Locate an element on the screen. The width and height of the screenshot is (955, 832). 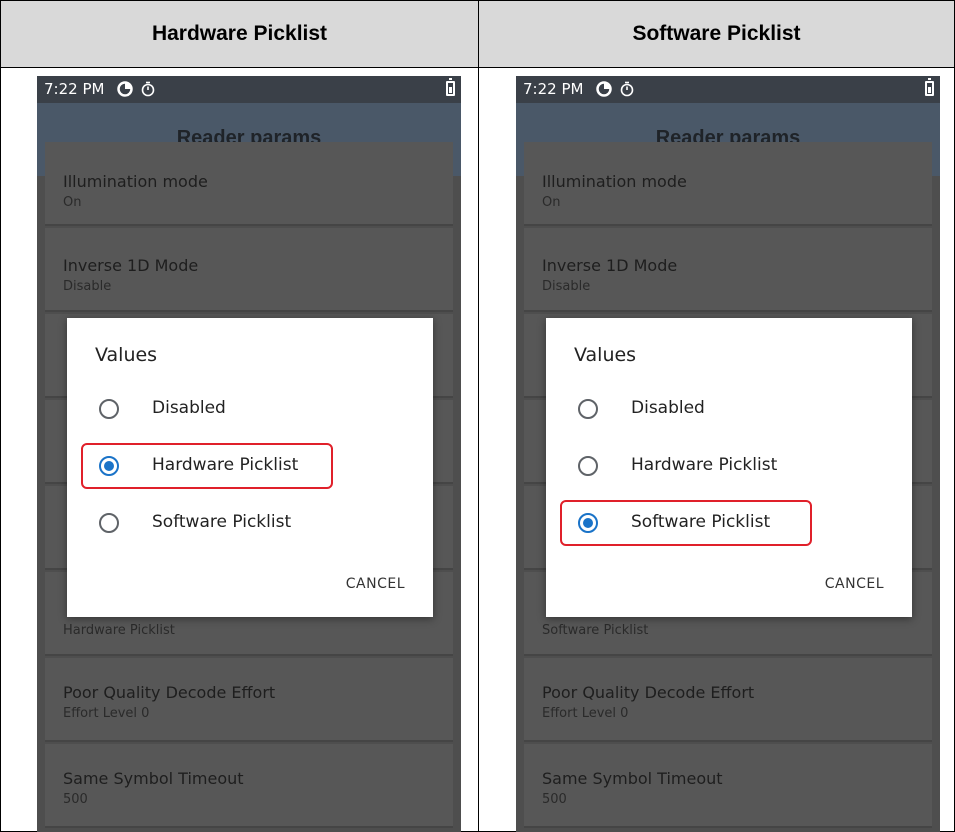
item-subtitle: Hardware Picklist is located at coordinates (119, 630).